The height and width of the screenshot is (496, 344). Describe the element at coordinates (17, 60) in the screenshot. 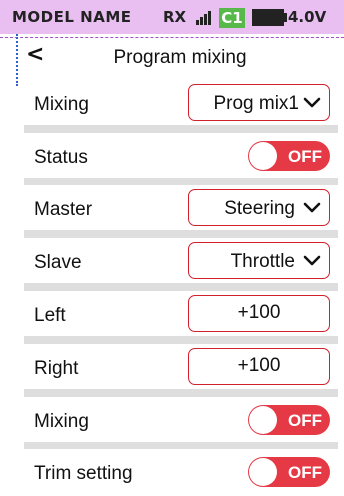

I see `focus-marker` at that location.